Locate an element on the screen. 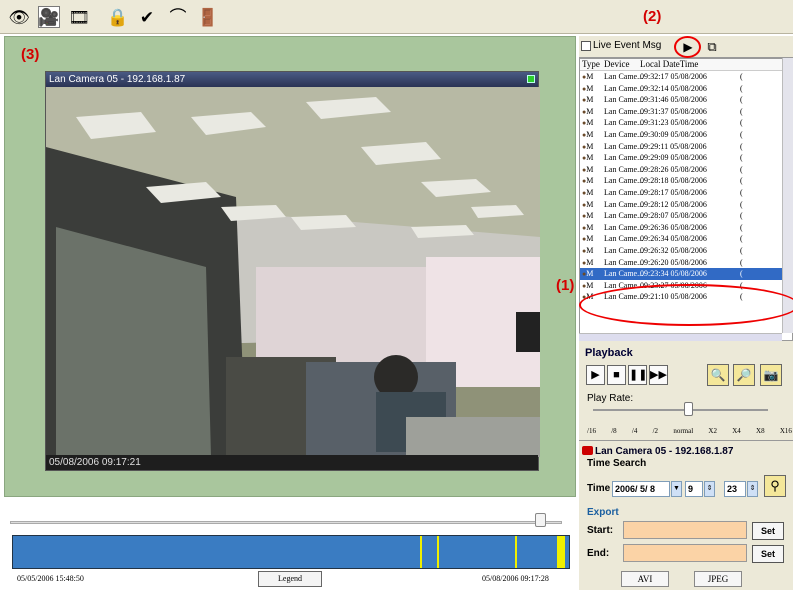 This screenshot has height=590, width=793. step-forward-button: ▶▶ is located at coordinates (658, 375).